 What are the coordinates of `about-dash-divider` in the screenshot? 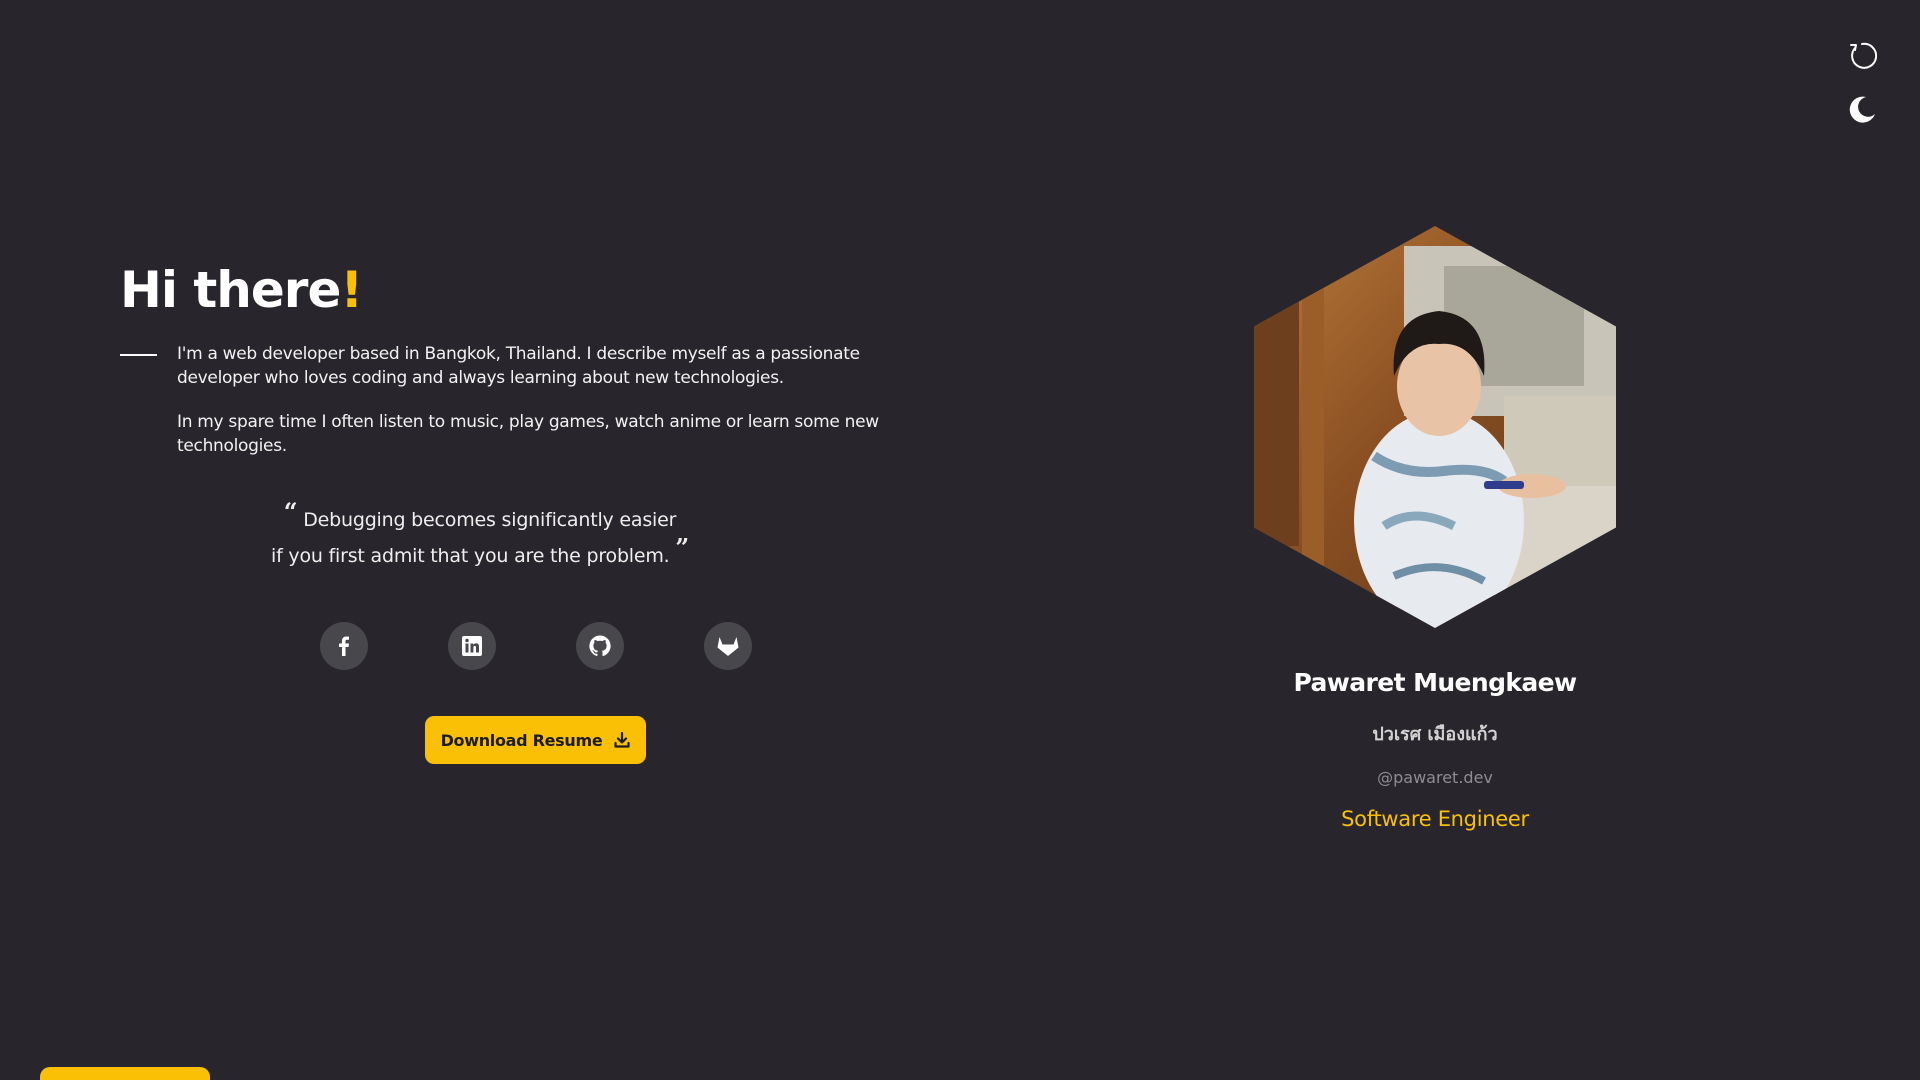 It's located at (138, 355).